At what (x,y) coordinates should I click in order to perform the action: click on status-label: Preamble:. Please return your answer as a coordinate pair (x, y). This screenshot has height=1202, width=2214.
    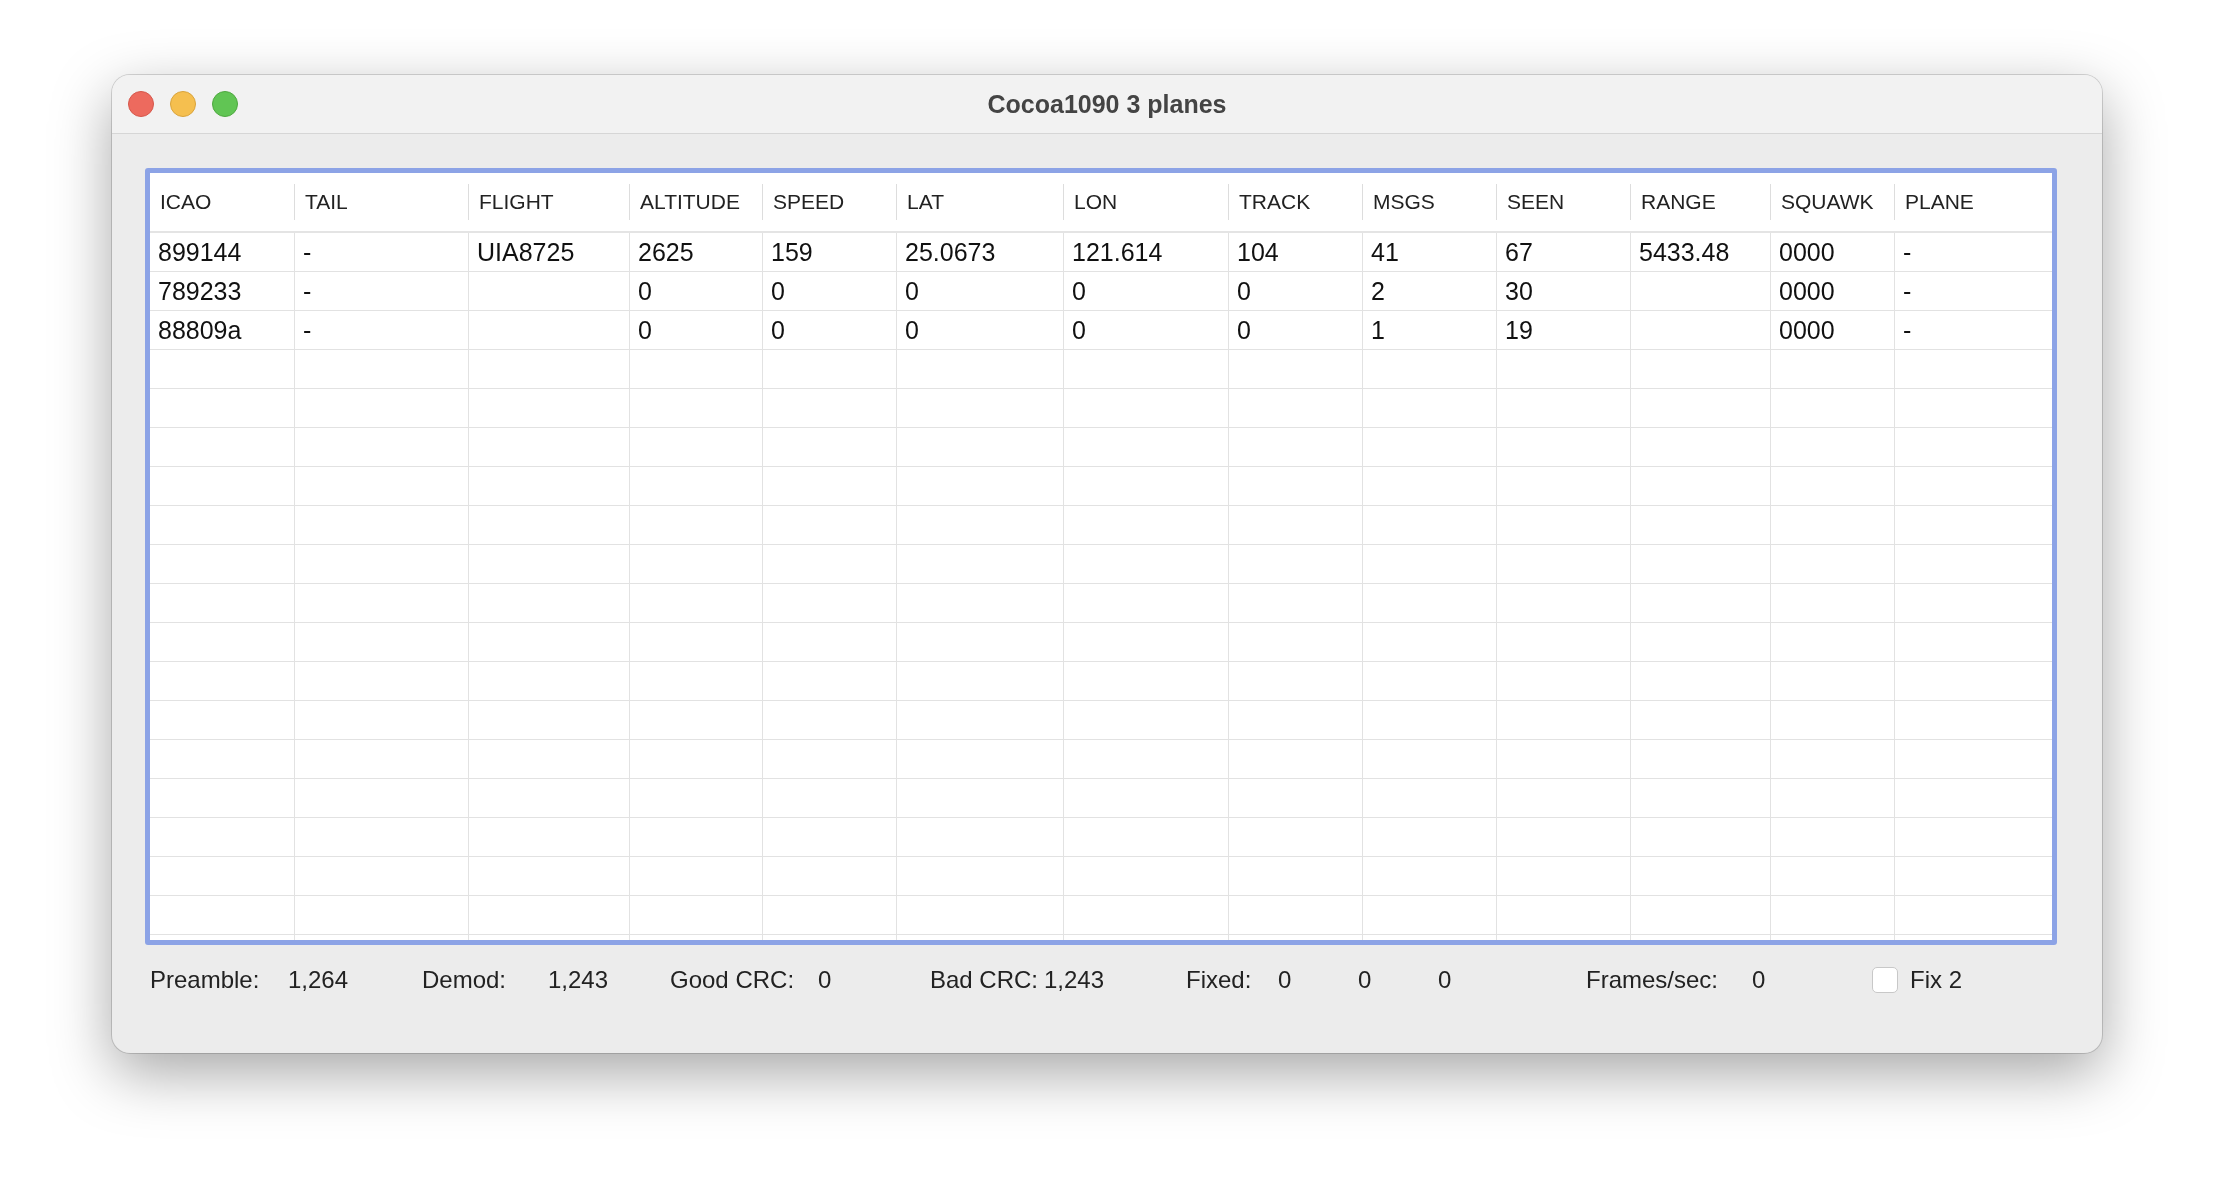
    Looking at the image, I should click on (205, 980).